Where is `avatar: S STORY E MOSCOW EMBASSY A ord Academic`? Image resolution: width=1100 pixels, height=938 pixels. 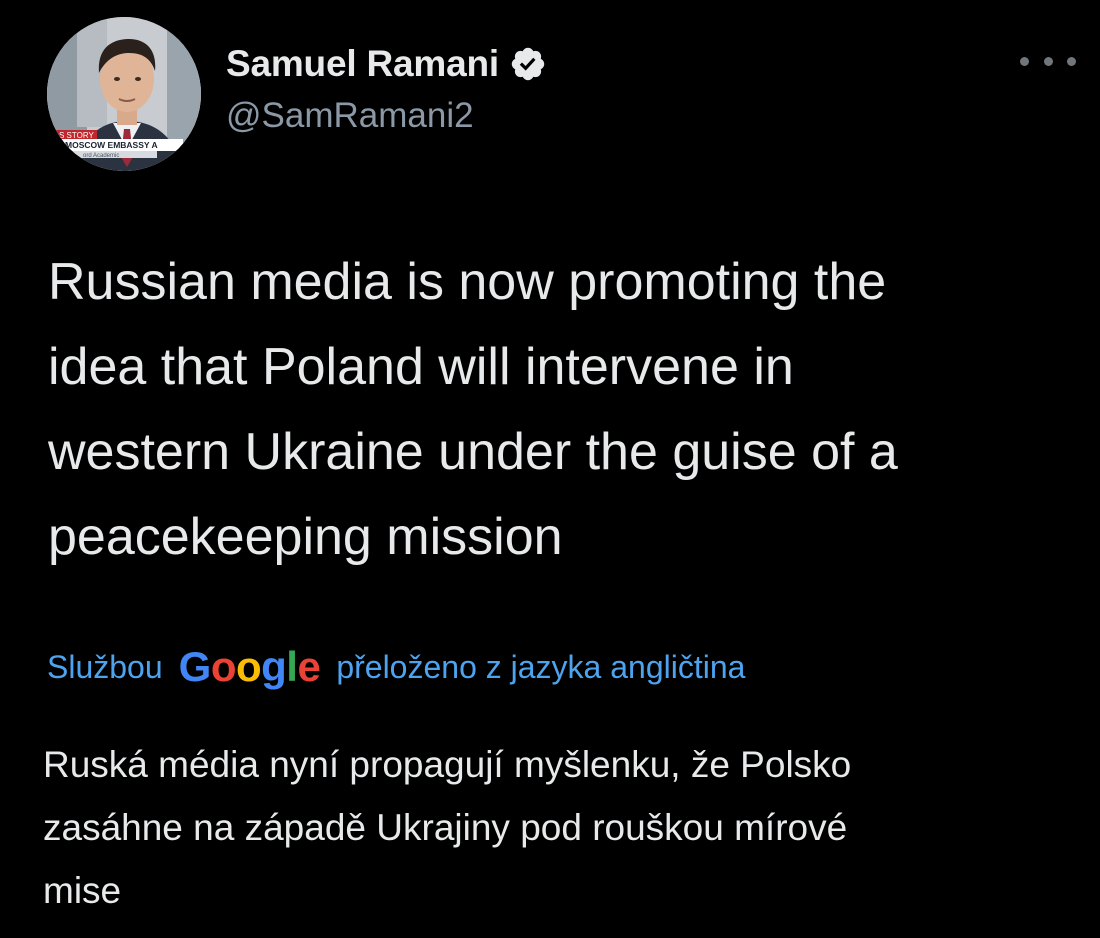
avatar: S STORY E MOSCOW EMBASSY A ord Academic is located at coordinates (124, 94).